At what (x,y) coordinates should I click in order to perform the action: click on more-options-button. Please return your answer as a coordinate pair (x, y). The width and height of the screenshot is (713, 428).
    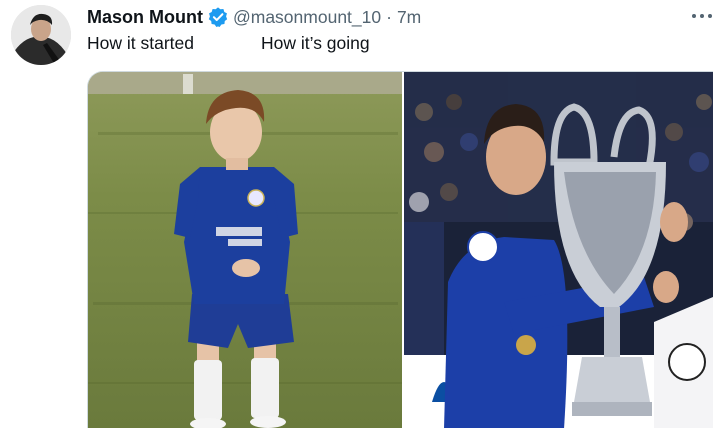
    Looking at the image, I should click on (702, 16).